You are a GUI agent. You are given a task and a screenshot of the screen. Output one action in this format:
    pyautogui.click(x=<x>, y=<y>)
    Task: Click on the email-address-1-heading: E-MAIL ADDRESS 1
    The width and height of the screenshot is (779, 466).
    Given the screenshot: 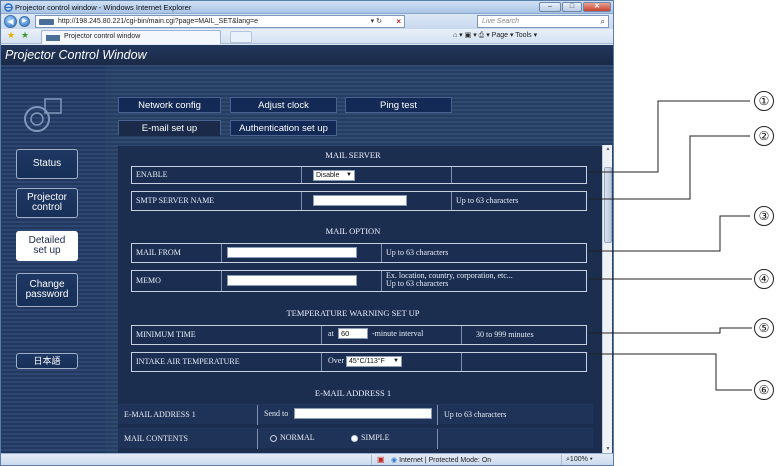 What is the action you would take?
    pyautogui.click(x=353, y=393)
    